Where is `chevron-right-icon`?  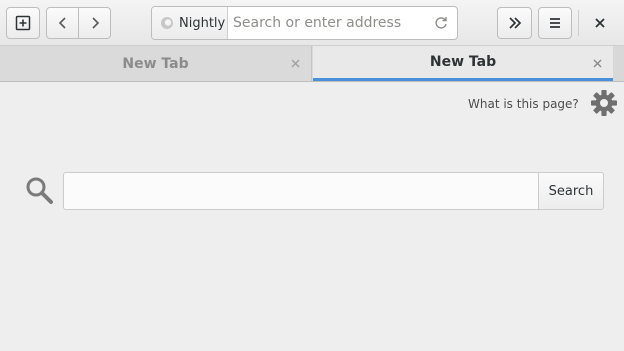 chevron-right-icon is located at coordinates (95, 23).